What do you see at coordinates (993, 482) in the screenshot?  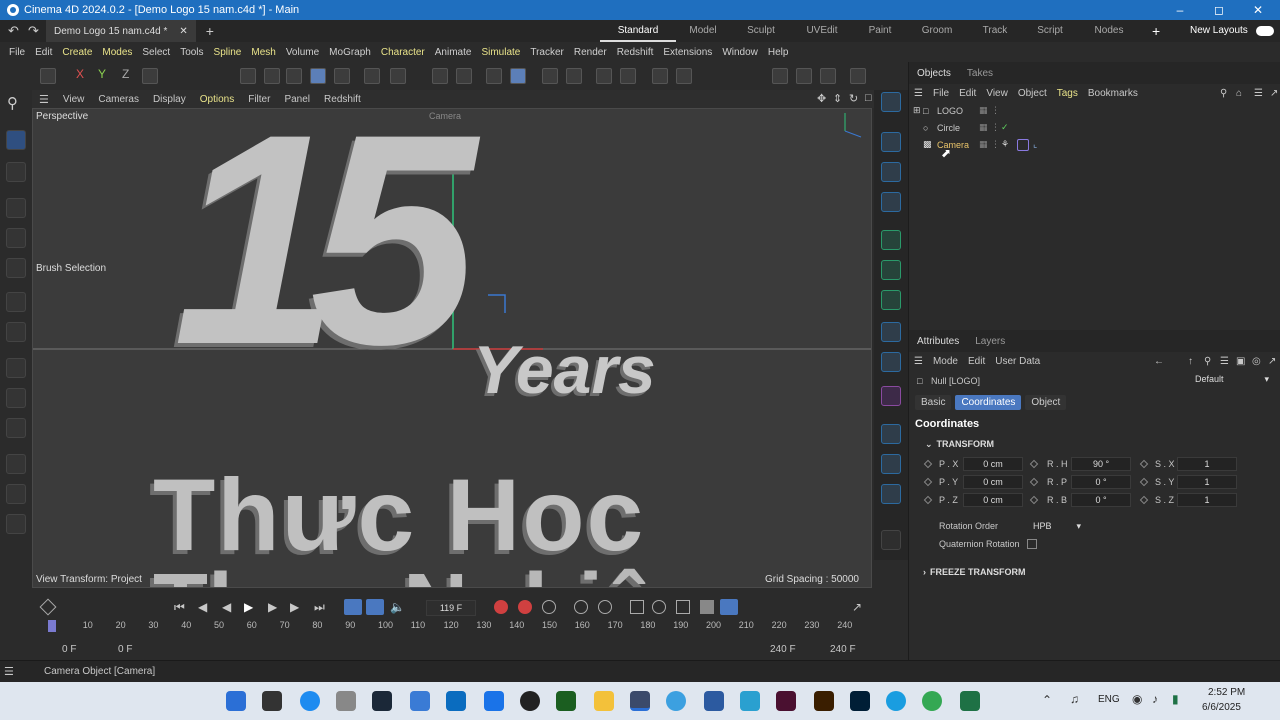 I see `py-field: 0 cm` at bounding box center [993, 482].